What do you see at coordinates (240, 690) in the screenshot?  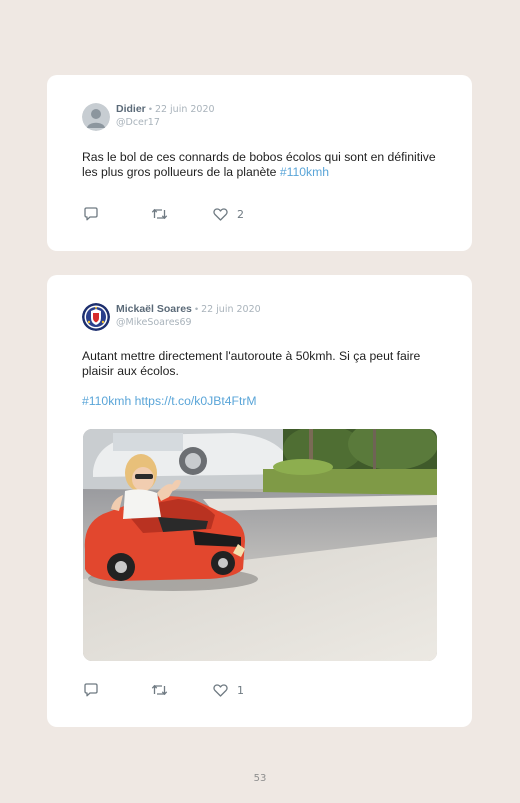 I see `like-count: 1` at bounding box center [240, 690].